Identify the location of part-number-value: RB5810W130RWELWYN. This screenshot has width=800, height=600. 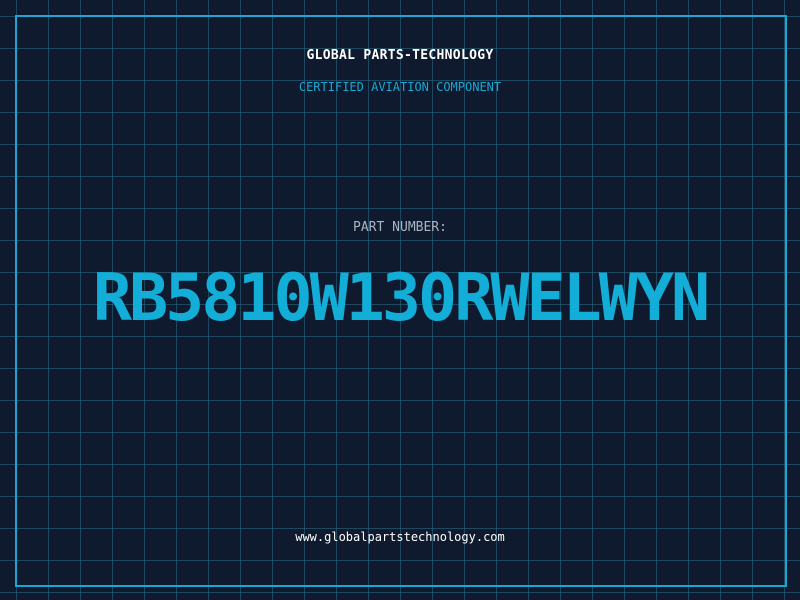
(401, 298).